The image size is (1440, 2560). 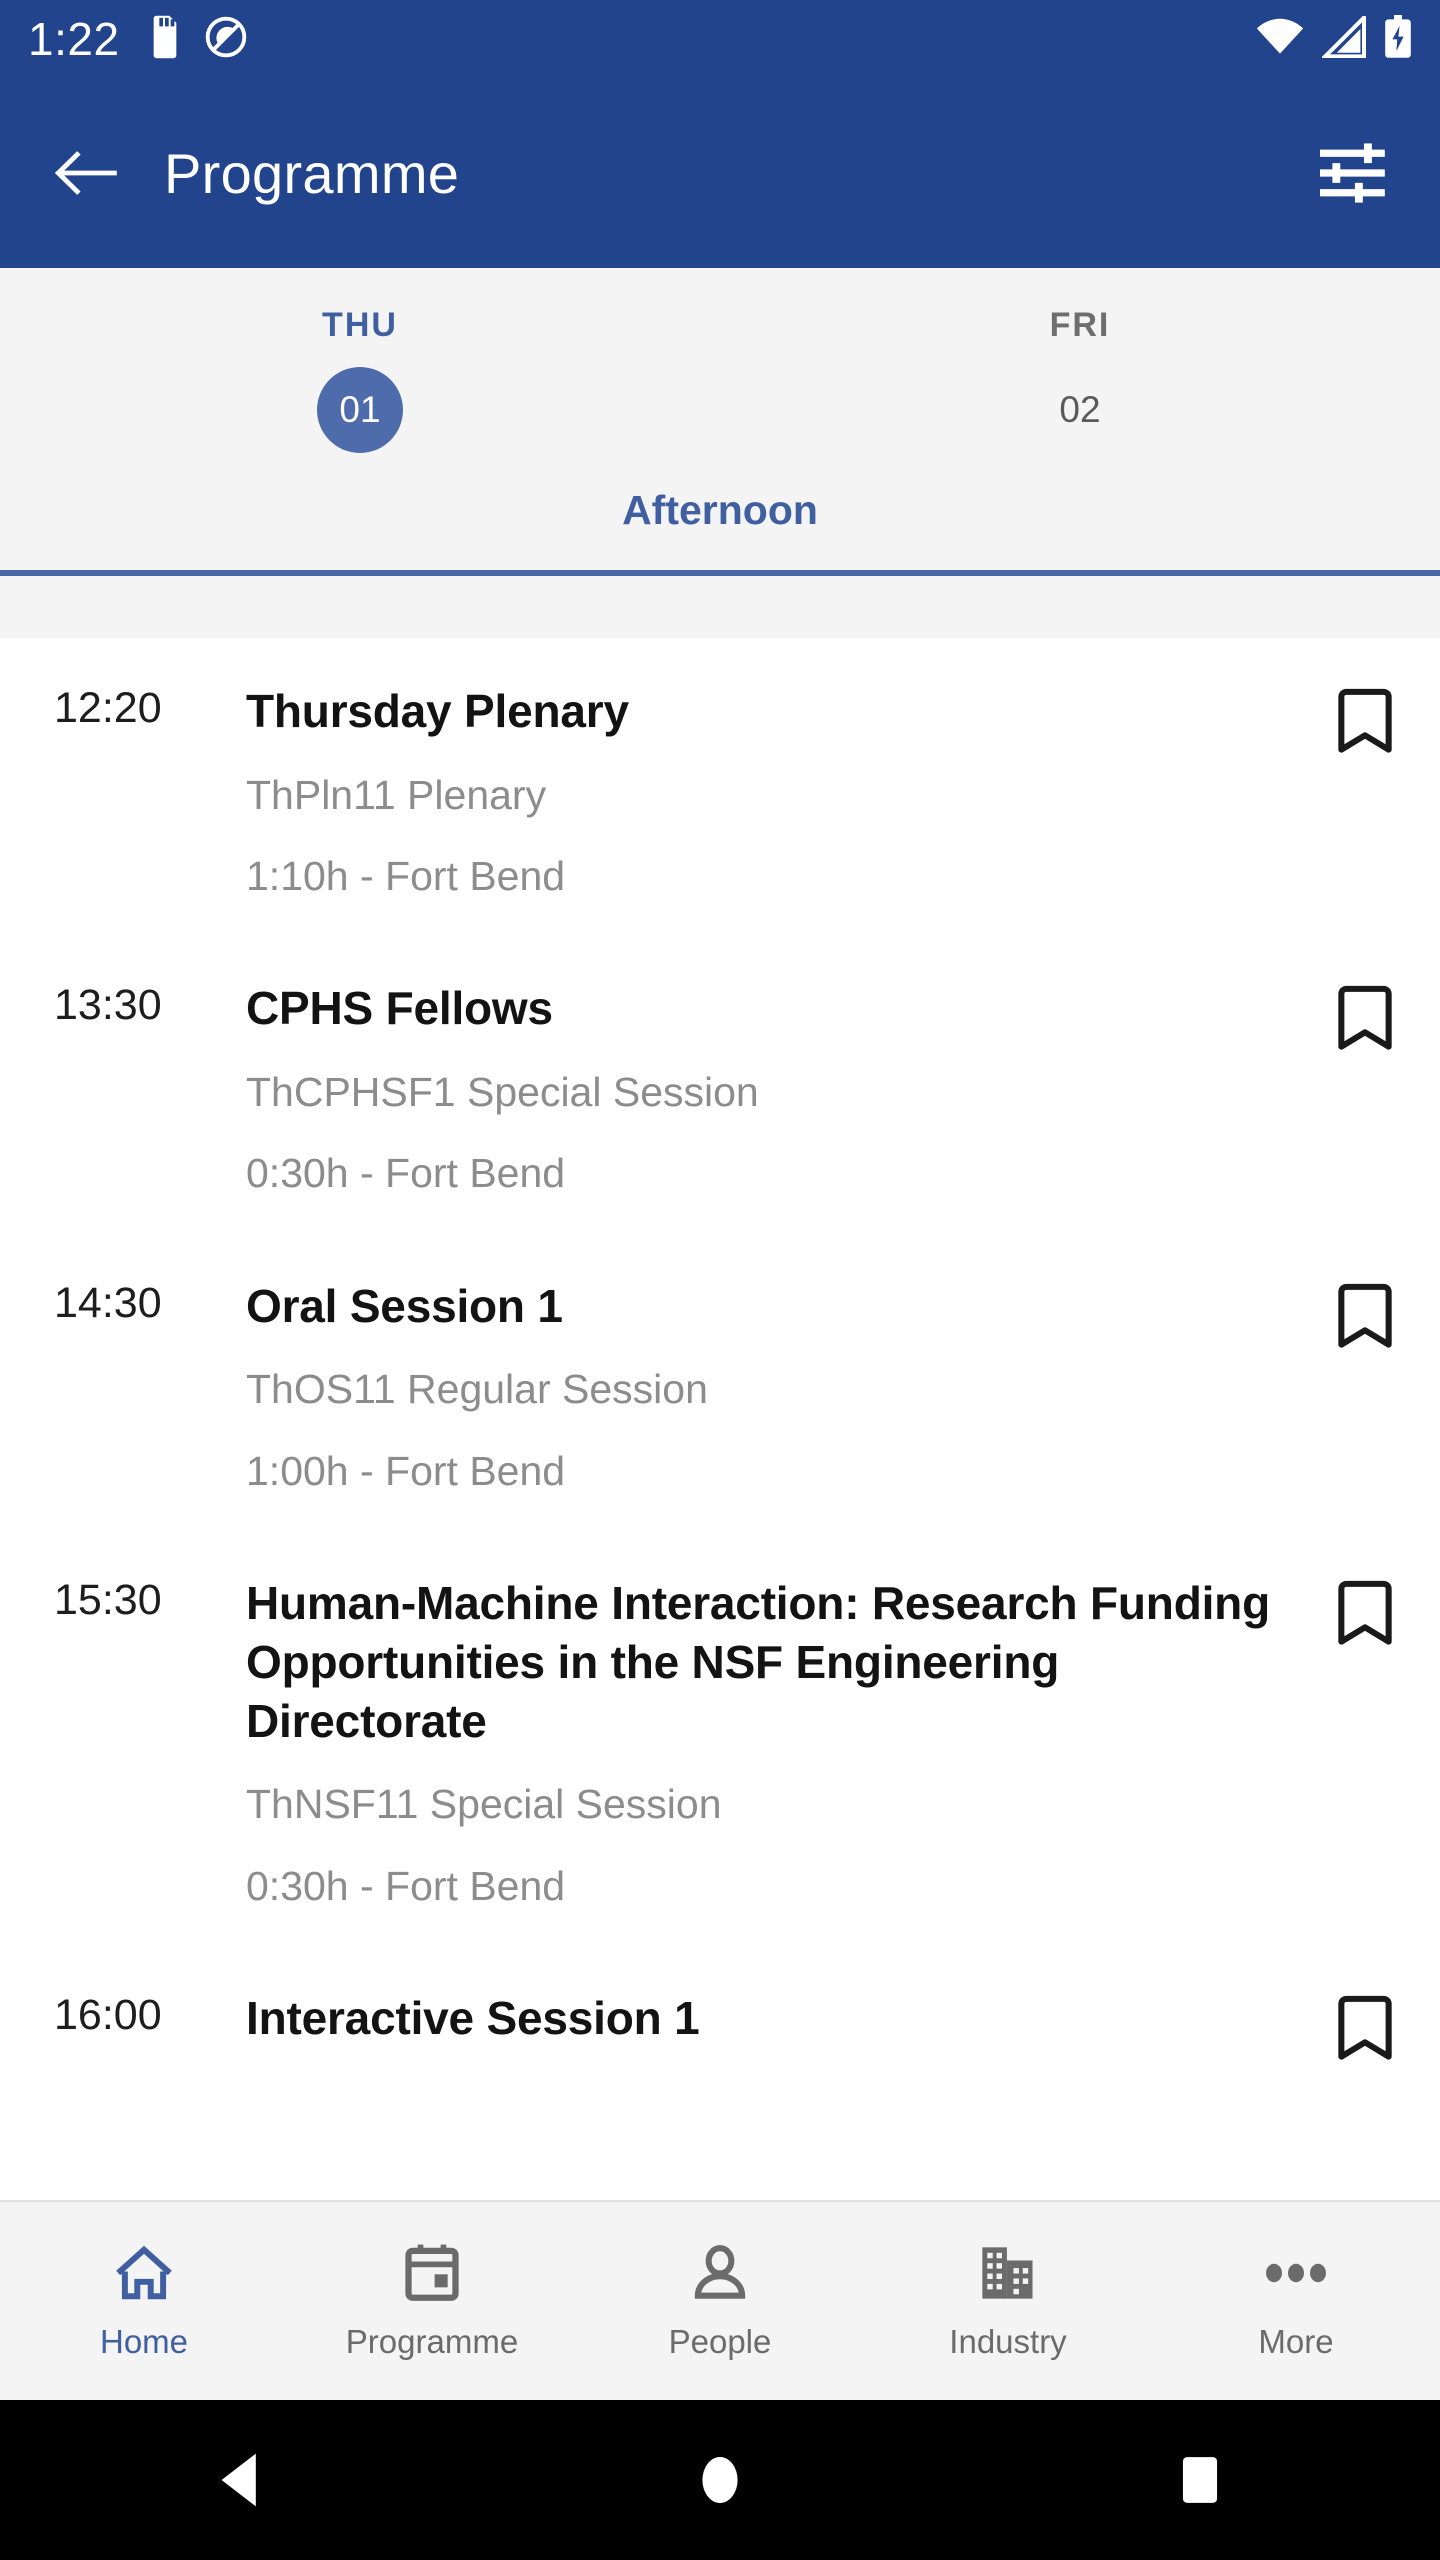 I want to click on nav-label: Industry, so click(x=1008, y=2341).